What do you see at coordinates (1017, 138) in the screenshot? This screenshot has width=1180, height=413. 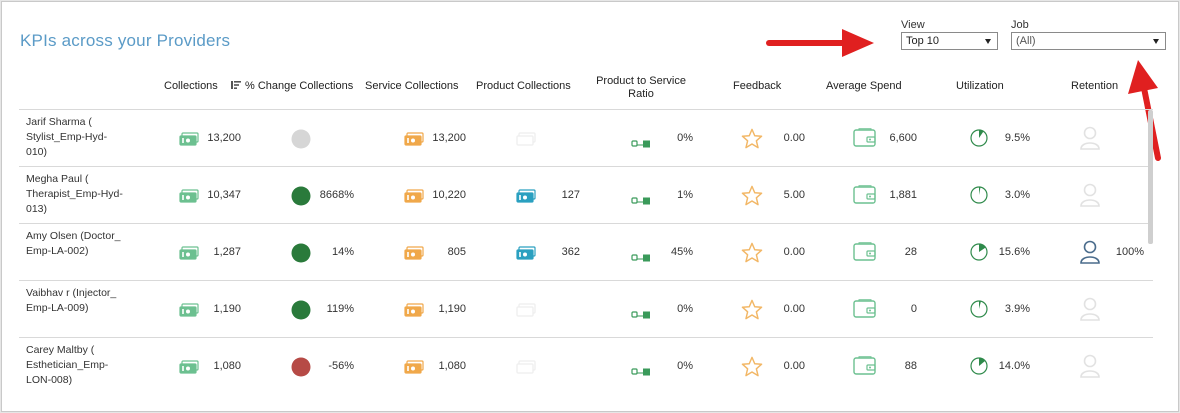 I see `utilization-value: 9.5%` at bounding box center [1017, 138].